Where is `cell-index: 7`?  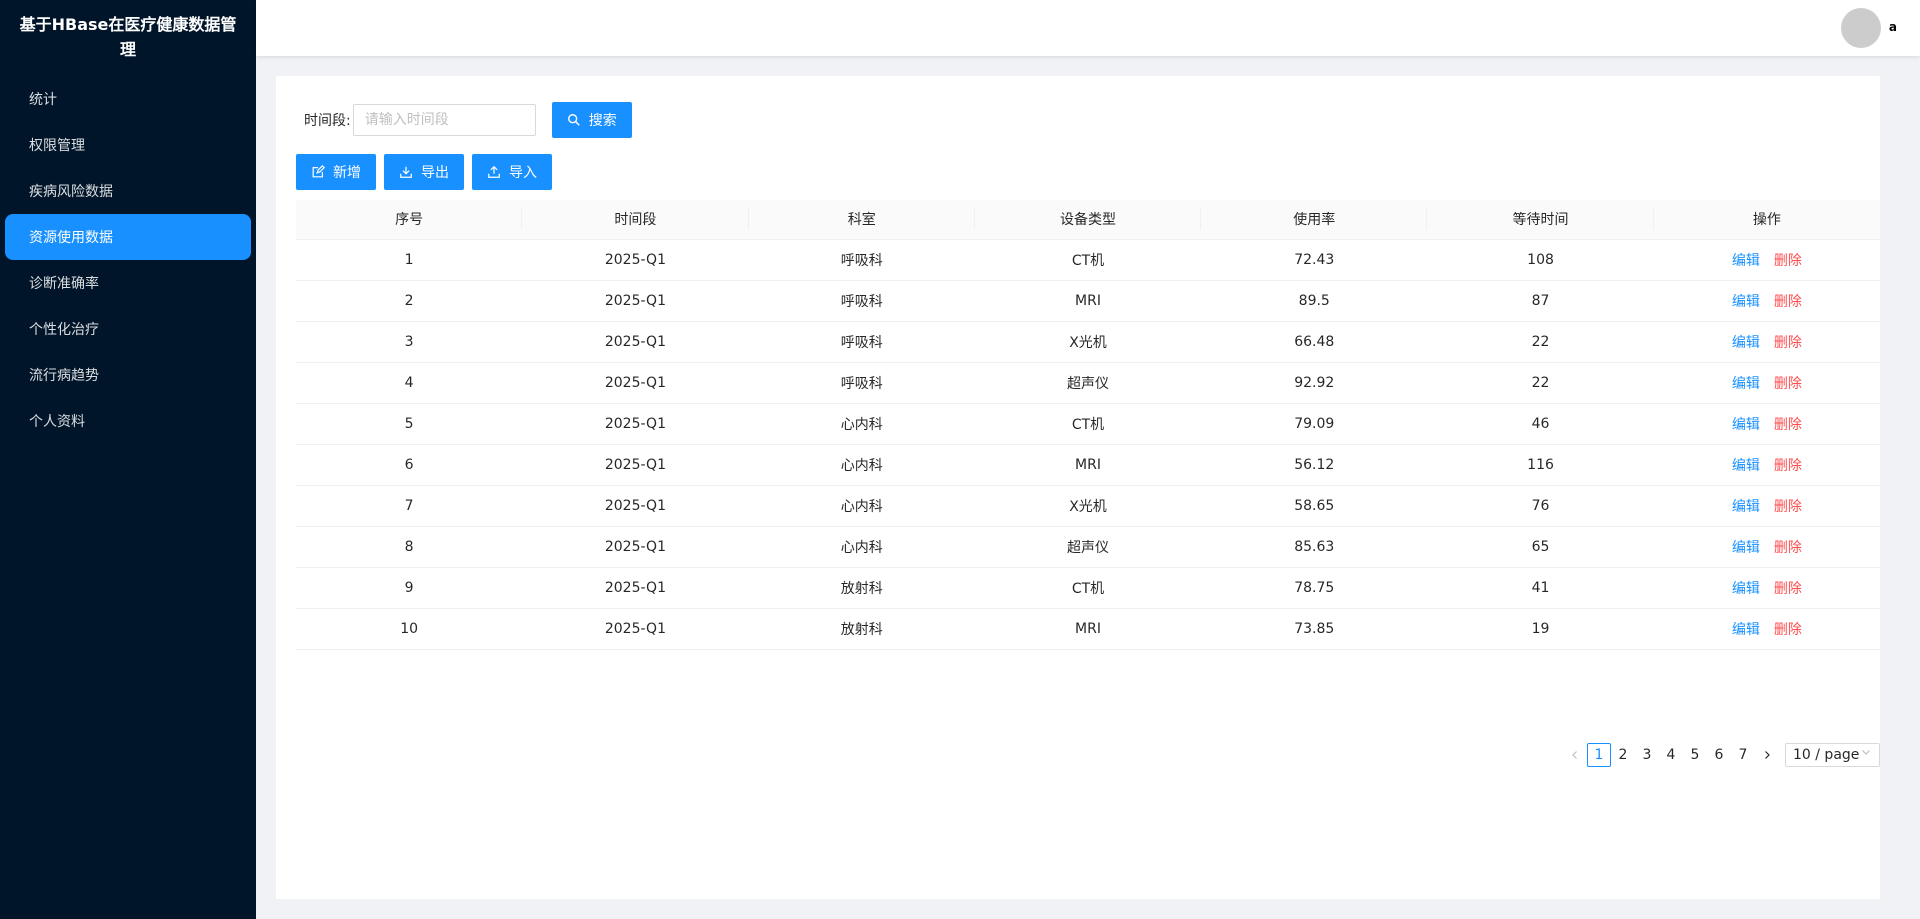
cell-index: 7 is located at coordinates (409, 506).